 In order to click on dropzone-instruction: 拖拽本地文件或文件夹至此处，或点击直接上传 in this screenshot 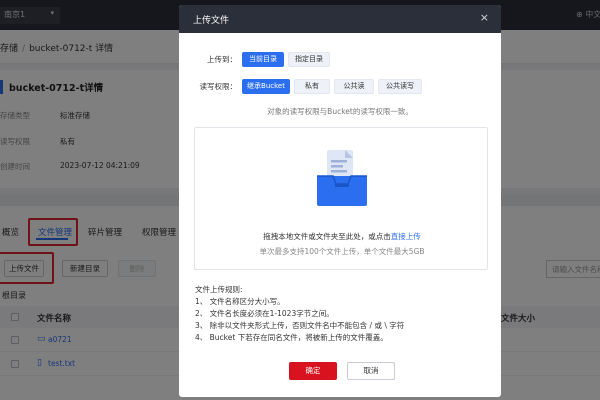, I will do `click(342, 236)`.